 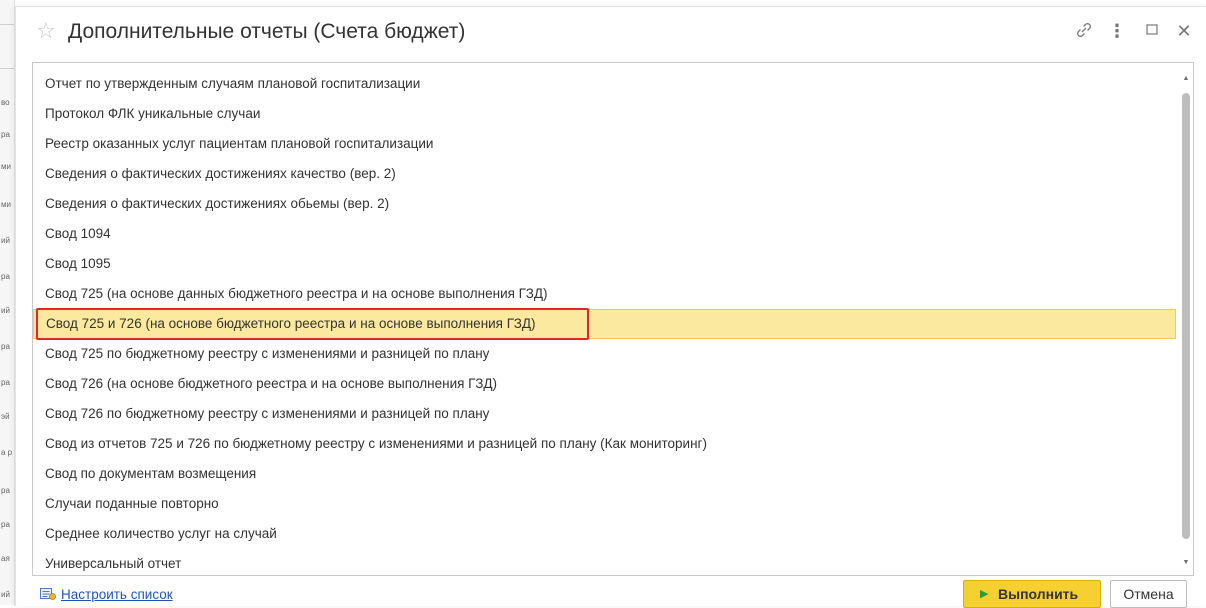 What do you see at coordinates (1117, 31) in the screenshot?
I see `more-icon: ⋮` at bounding box center [1117, 31].